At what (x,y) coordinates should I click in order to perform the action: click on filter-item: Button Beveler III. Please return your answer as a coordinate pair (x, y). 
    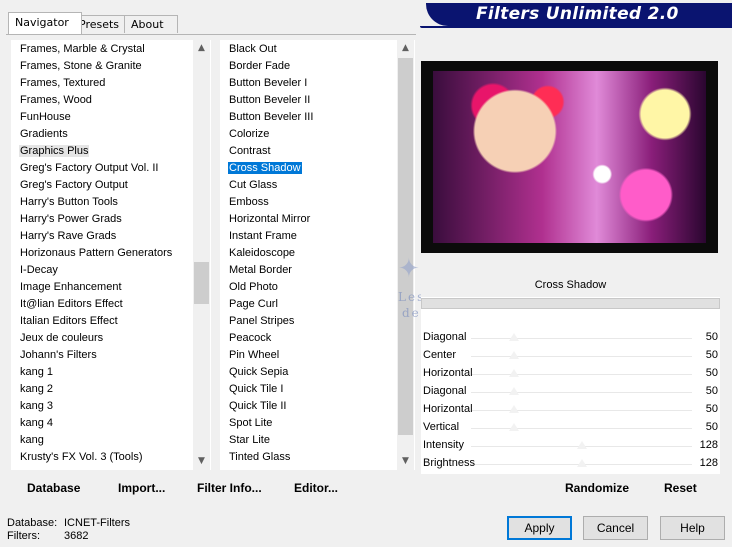
    Looking at the image, I should click on (267, 117).